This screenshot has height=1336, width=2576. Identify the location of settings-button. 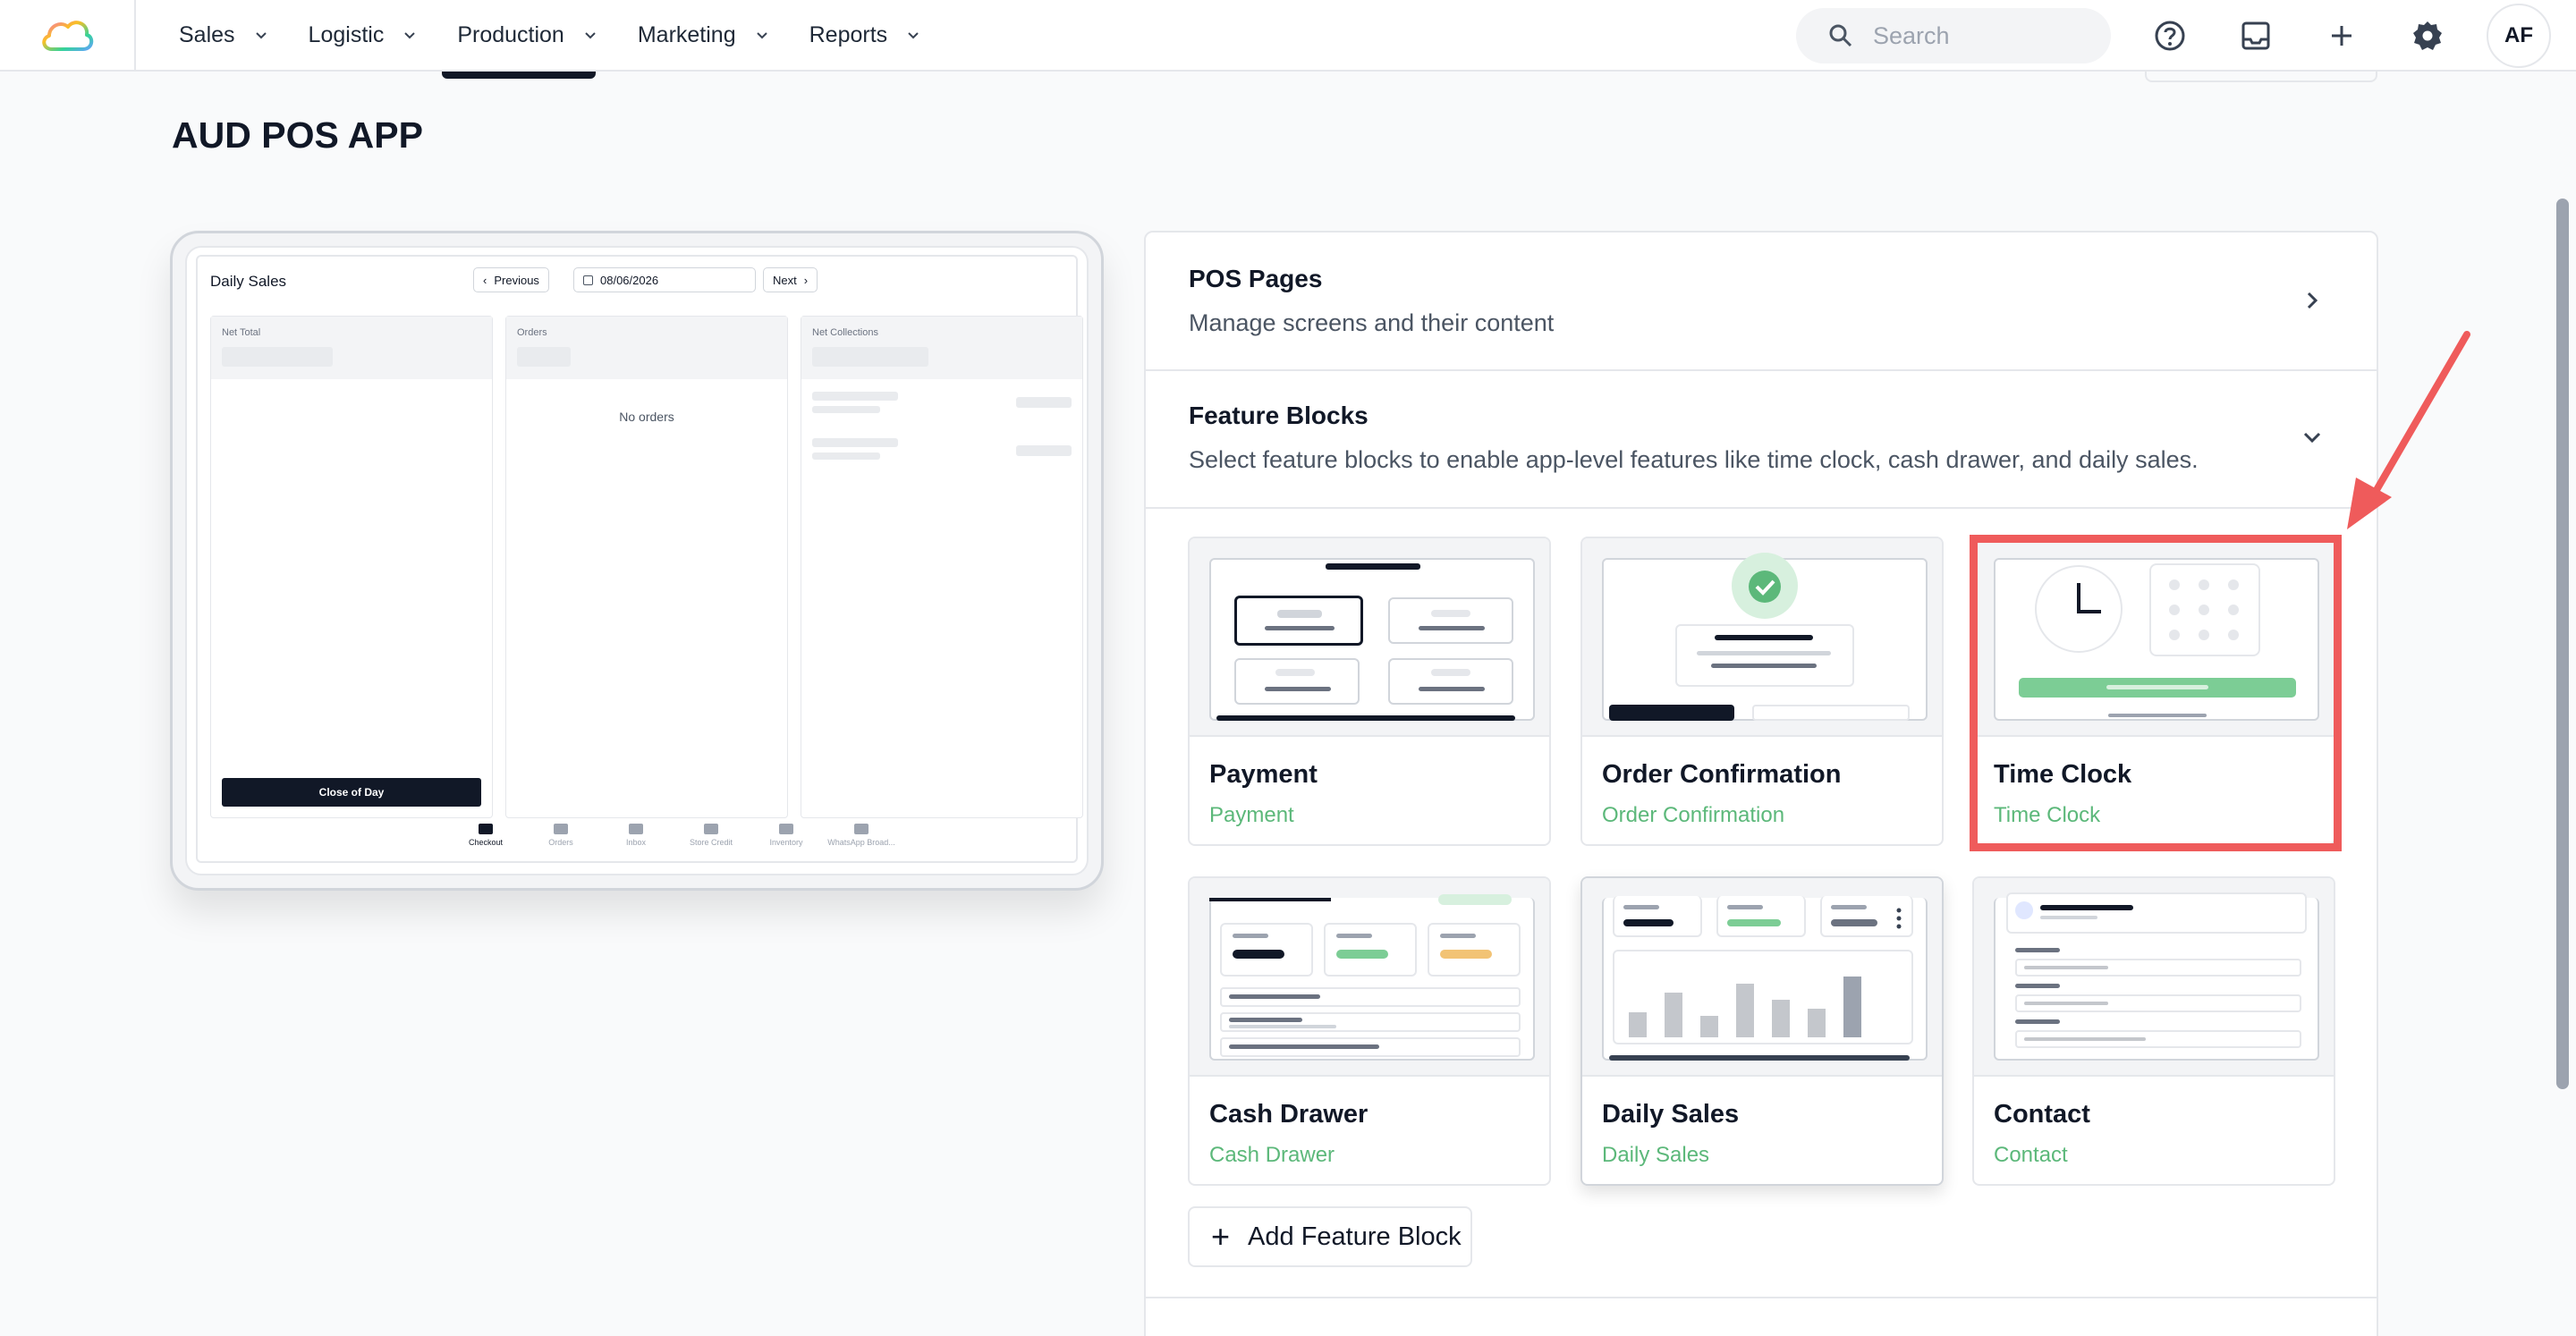
(2427, 36).